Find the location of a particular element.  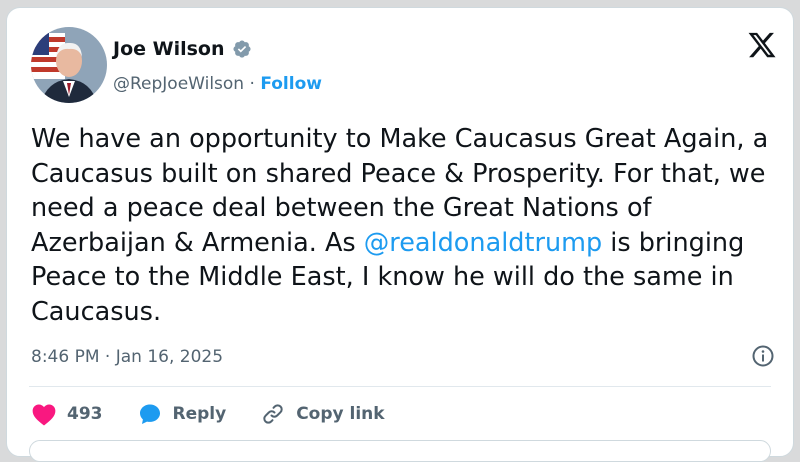

author-handle: @RepJoeWilson is located at coordinates (178, 84).